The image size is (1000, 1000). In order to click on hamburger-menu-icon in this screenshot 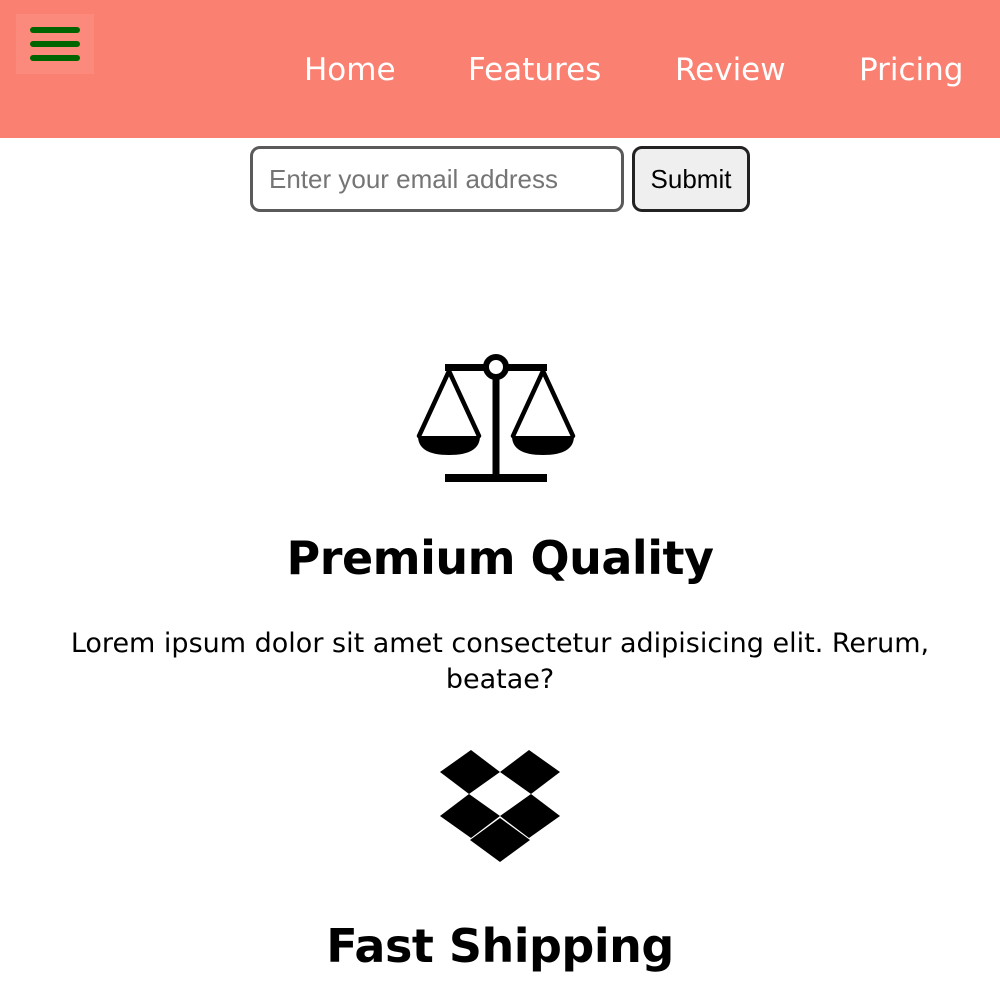, I will do `click(55, 30)`.